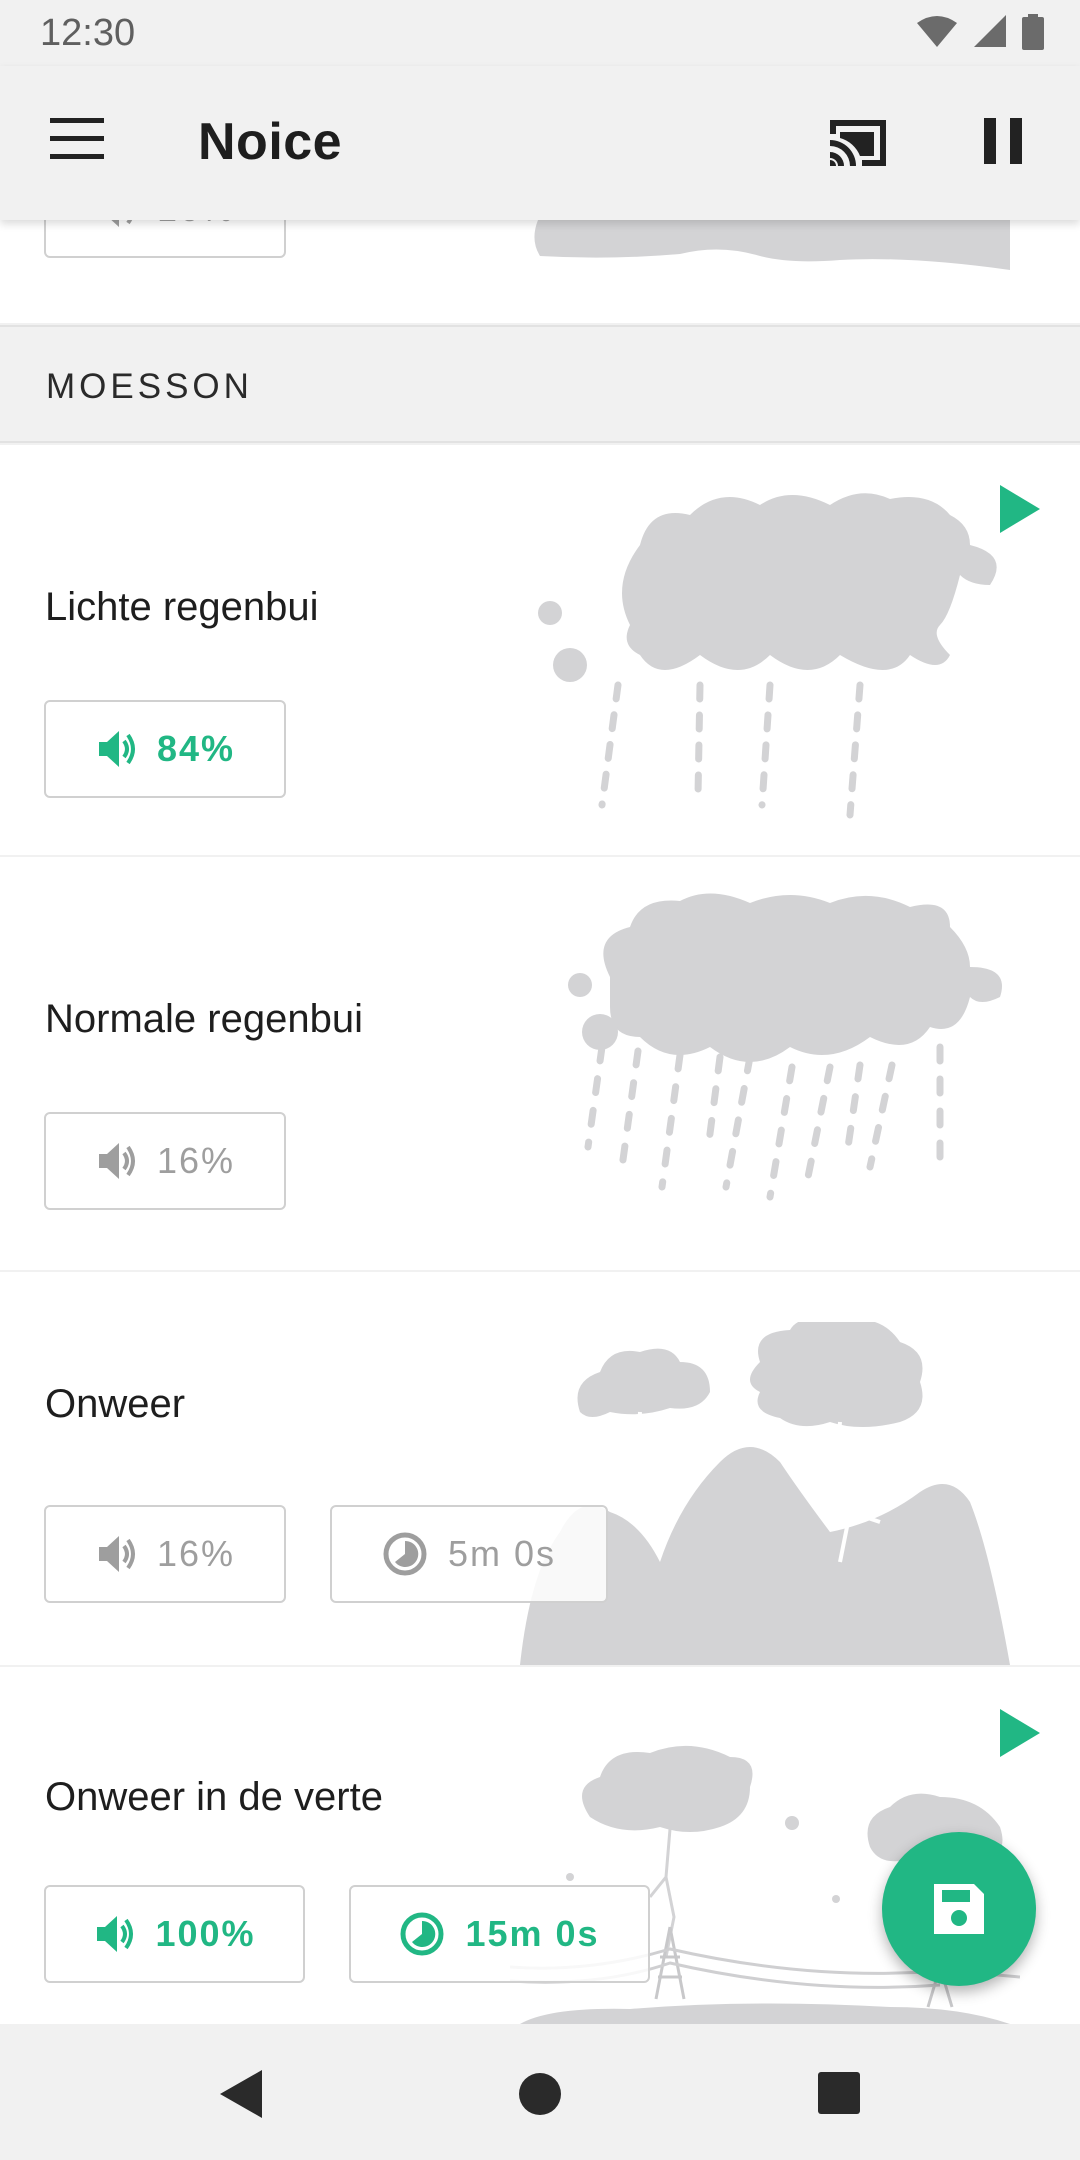 Image resolution: width=1080 pixels, height=2160 pixels. Describe the element at coordinates (1003, 141) in the screenshot. I see `pause-icon` at that location.